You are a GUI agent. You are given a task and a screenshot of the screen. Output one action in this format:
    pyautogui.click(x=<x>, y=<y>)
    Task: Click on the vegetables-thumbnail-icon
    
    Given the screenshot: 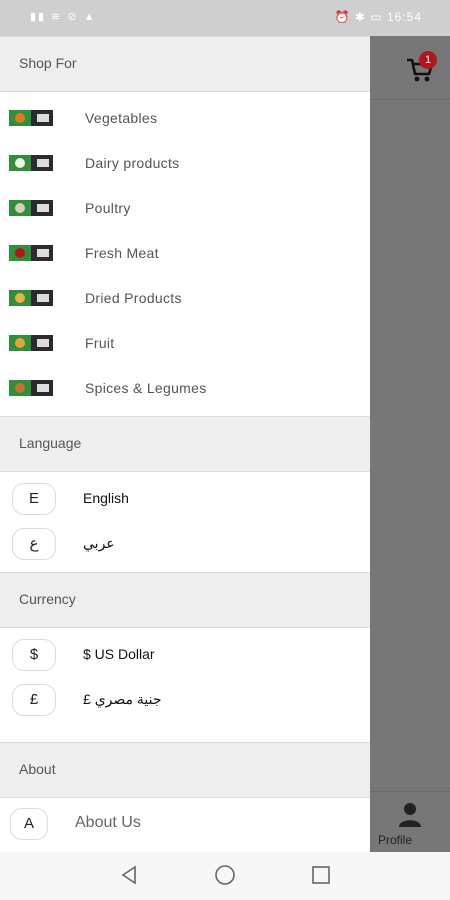 What is the action you would take?
    pyautogui.click(x=31, y=118)
    